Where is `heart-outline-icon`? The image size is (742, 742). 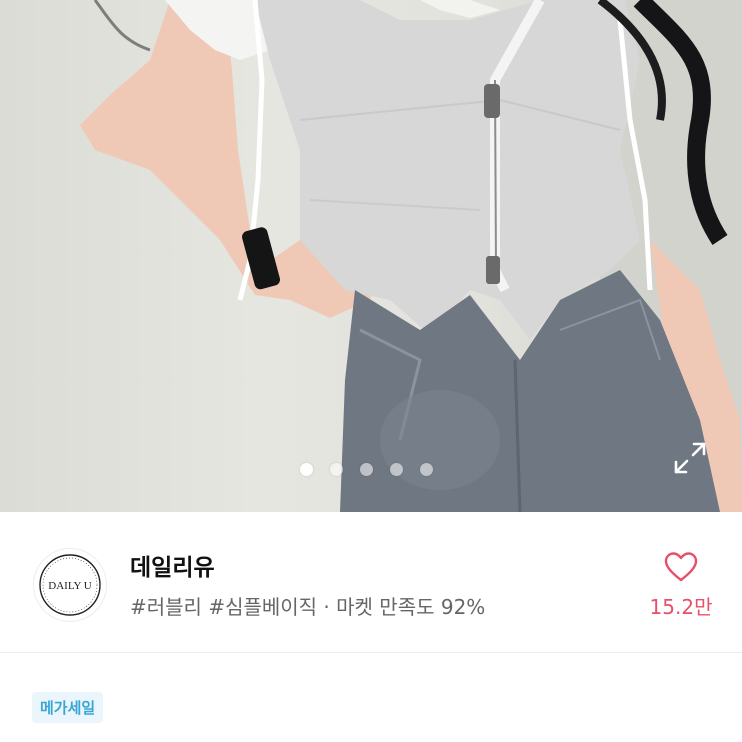 heart-outline-icon is located at coordinates (681, 567).